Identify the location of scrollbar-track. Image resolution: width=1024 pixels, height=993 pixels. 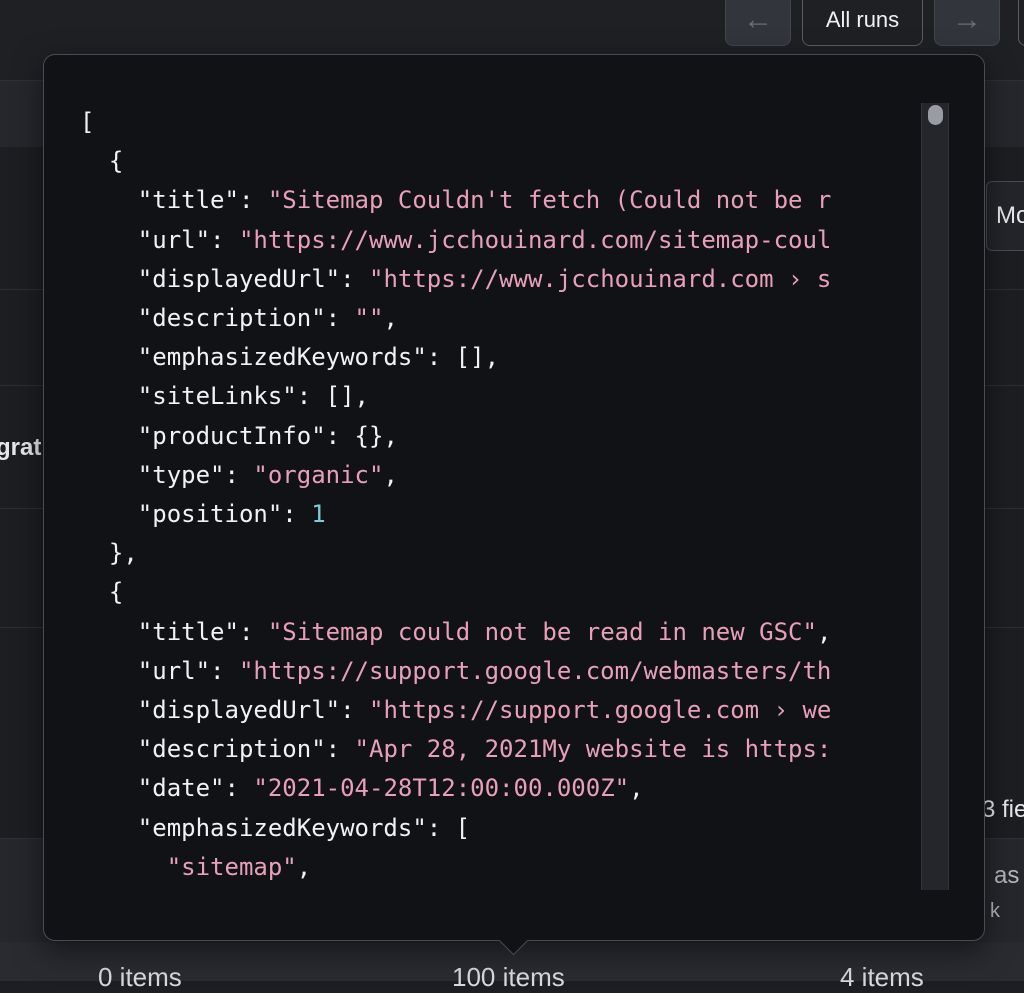
(935, 496).